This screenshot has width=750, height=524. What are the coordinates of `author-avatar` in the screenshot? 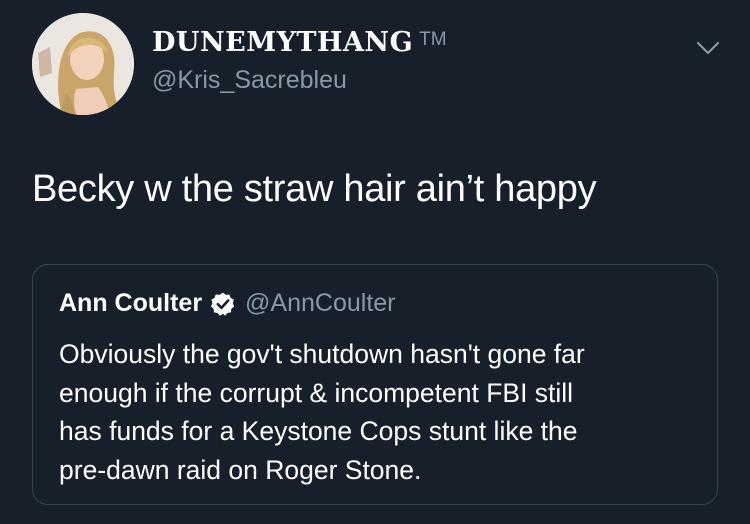 It's located at (83, 64).